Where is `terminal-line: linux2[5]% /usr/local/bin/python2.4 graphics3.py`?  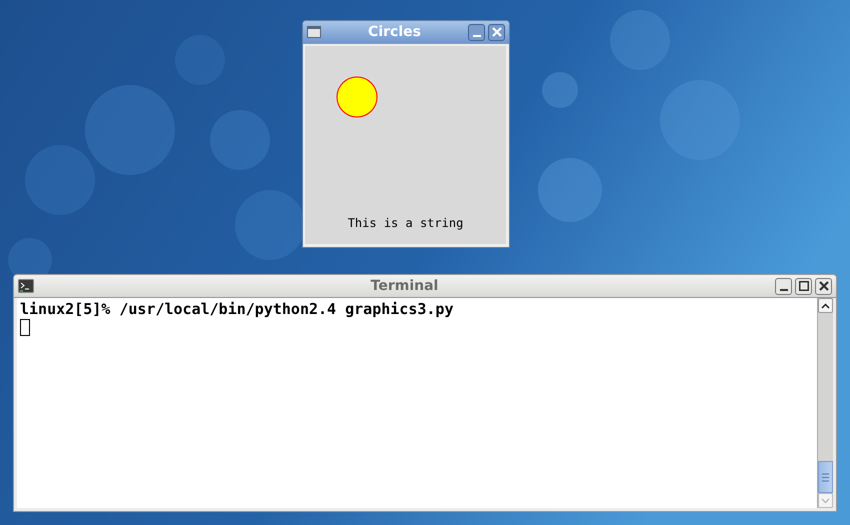 terminal-line: linux2[5]% /usr/local/bin/python2.4 graphics3.py is located at coordinates (237, 309).